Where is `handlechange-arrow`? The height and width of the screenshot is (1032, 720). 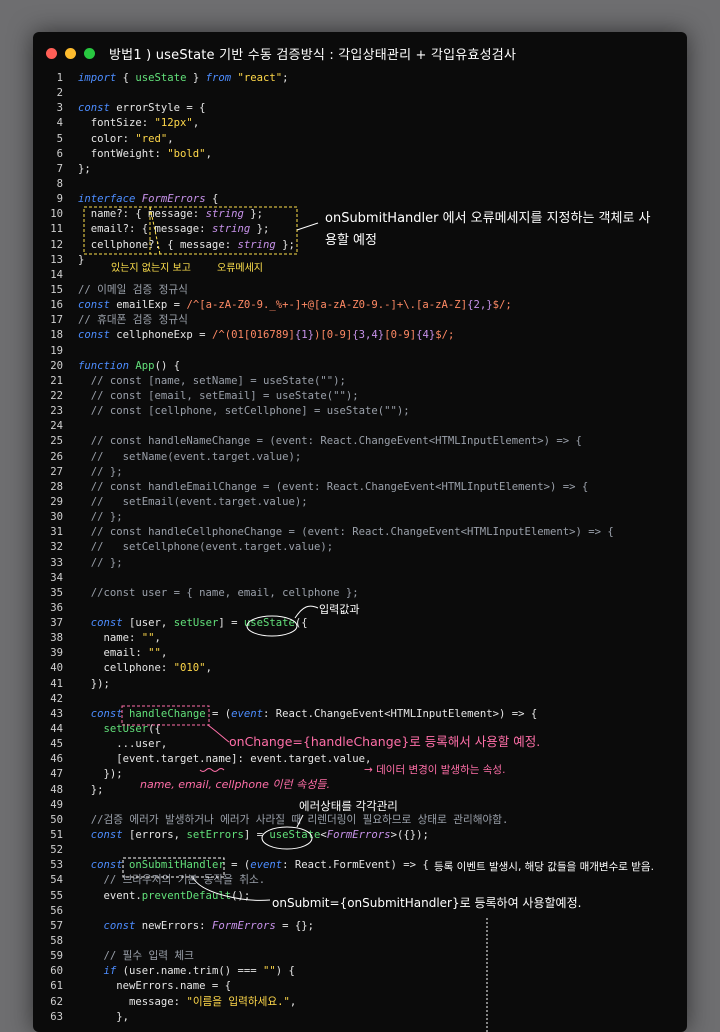 handlechange-arrow is located at coordinates (218, 733).